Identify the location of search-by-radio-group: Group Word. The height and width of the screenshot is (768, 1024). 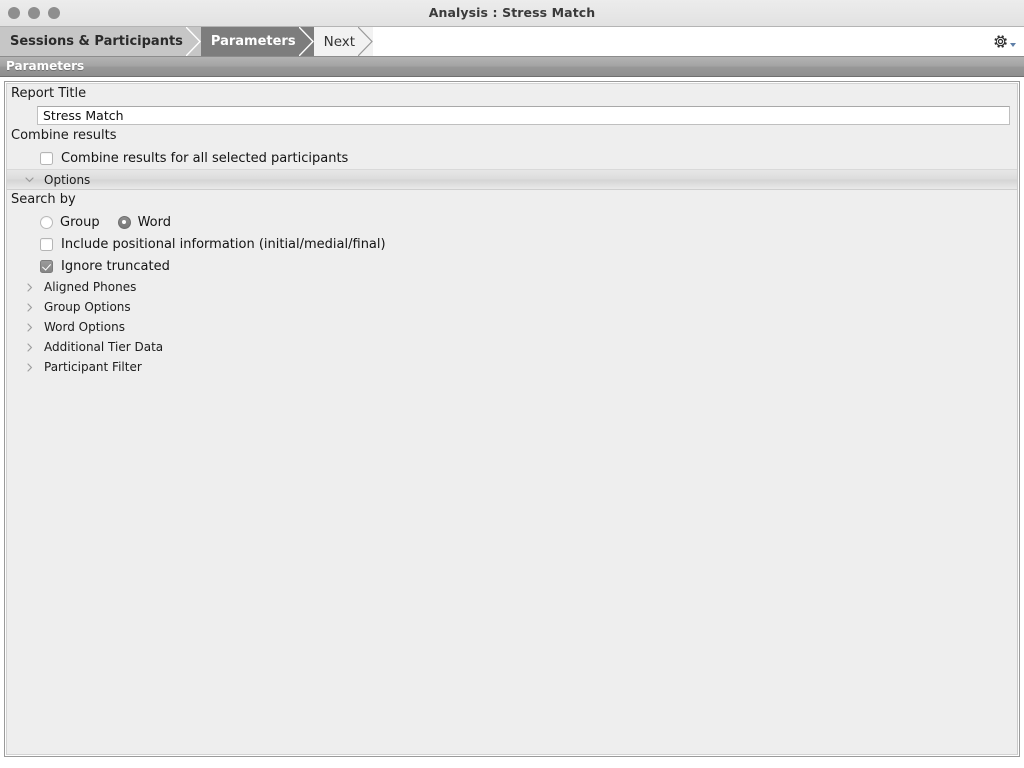
(105, 222).